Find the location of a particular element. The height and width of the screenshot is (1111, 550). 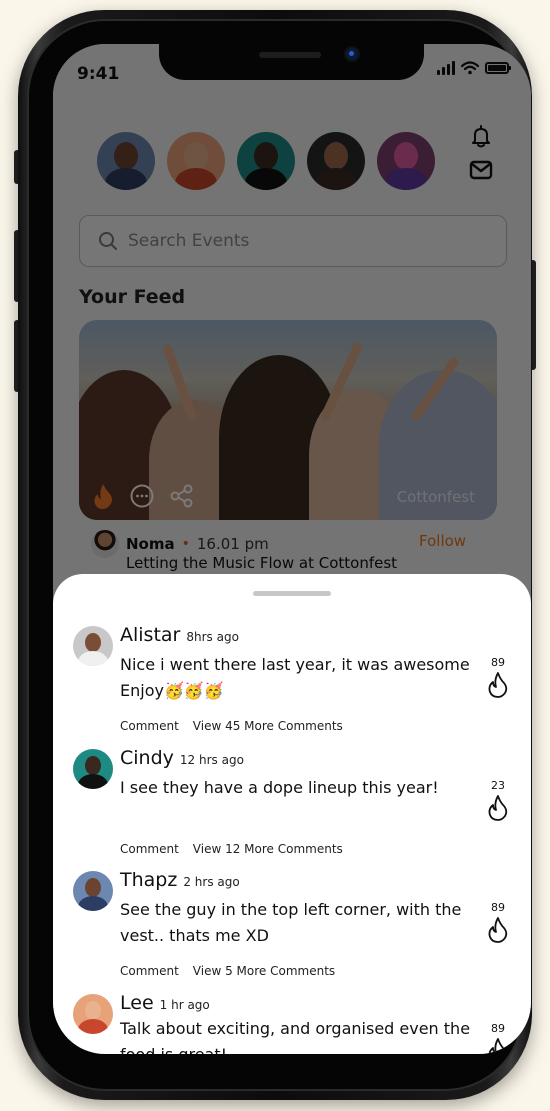

status-icons is located at coordinates (474, 68).